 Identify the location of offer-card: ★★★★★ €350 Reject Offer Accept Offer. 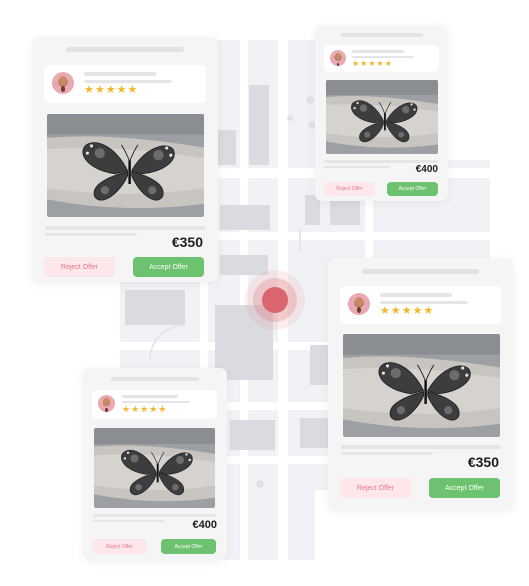
(125, 159).